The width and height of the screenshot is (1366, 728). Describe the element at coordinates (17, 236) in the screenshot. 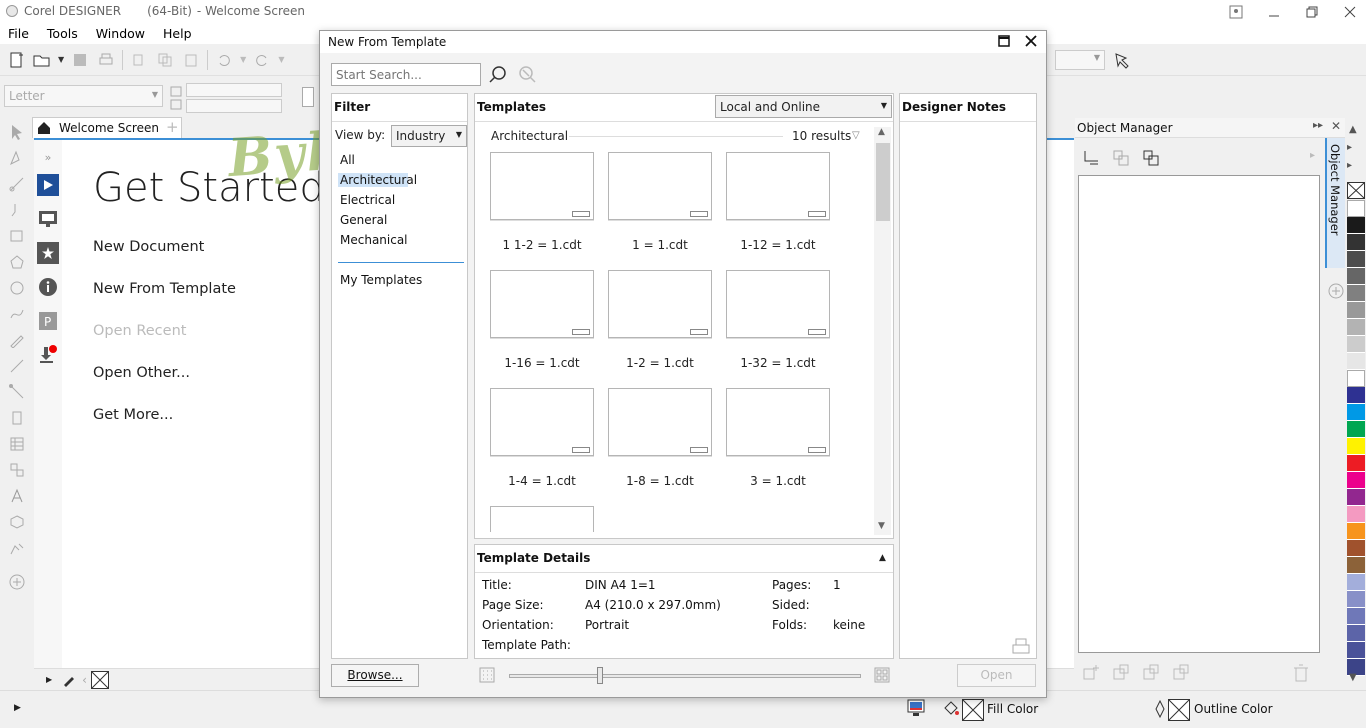

I see `rectangle-tool-icon` at that location.